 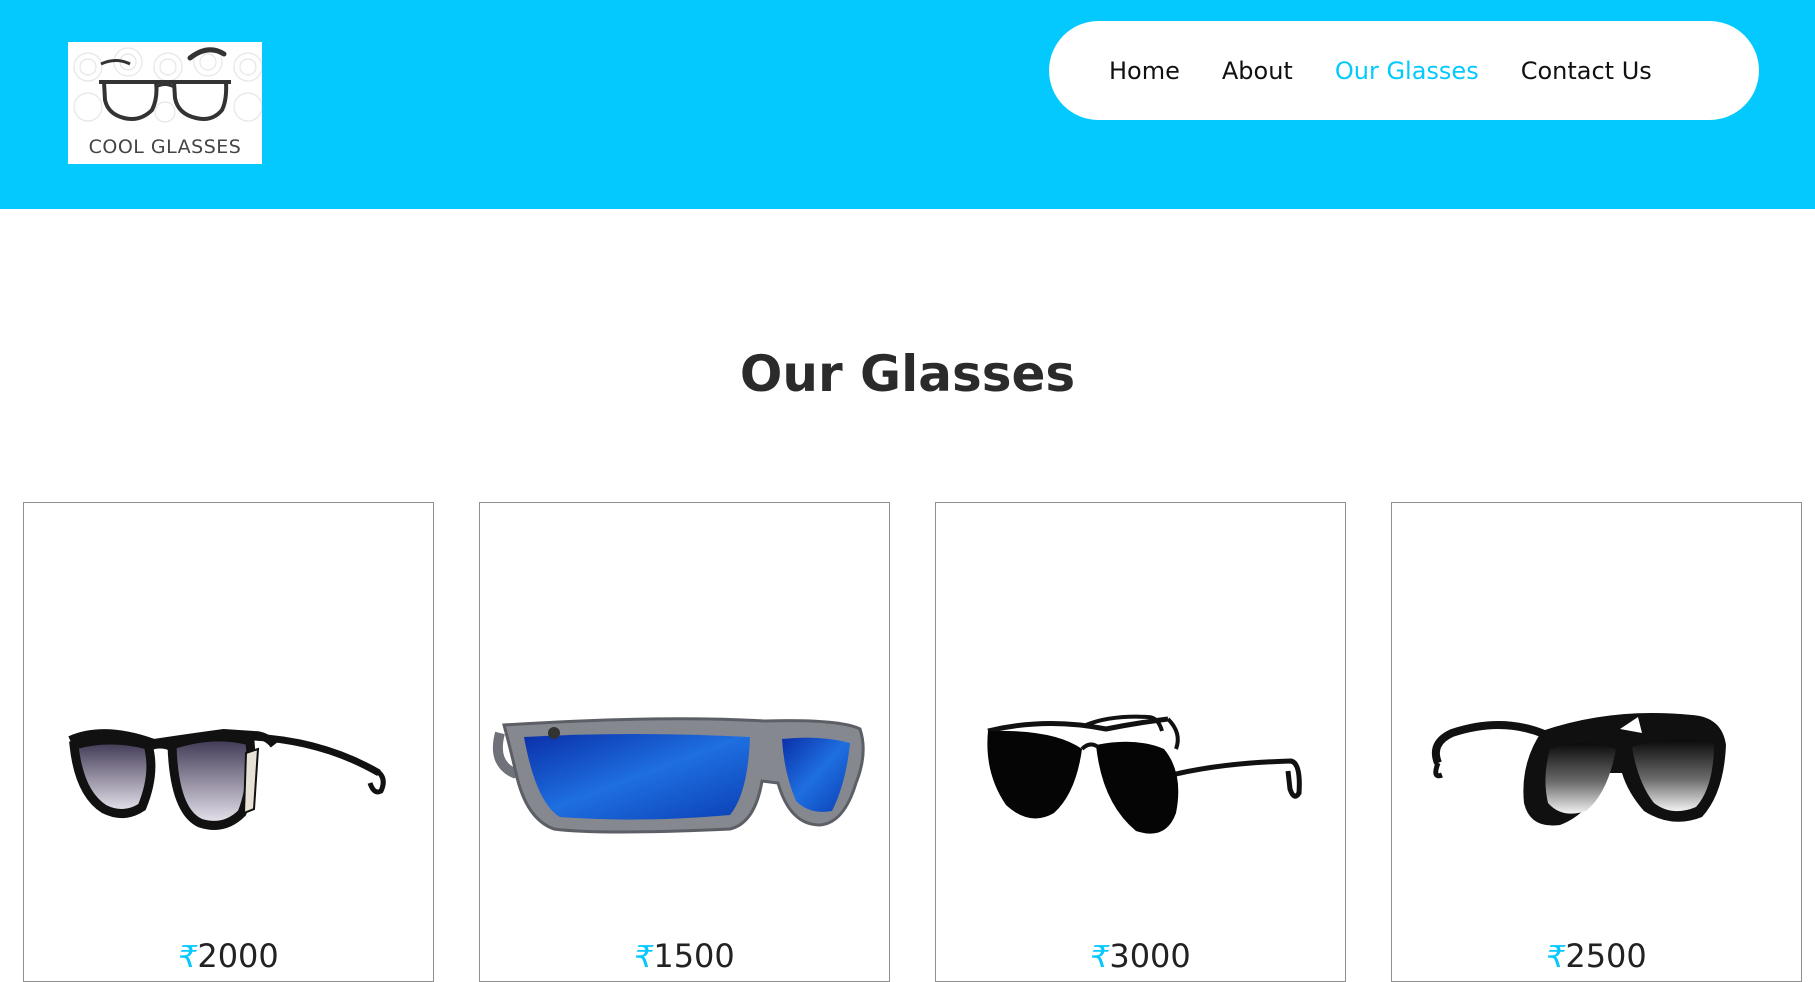 I want to click on cat-eye-sunglasses-icon, so click(x=227, y=779).